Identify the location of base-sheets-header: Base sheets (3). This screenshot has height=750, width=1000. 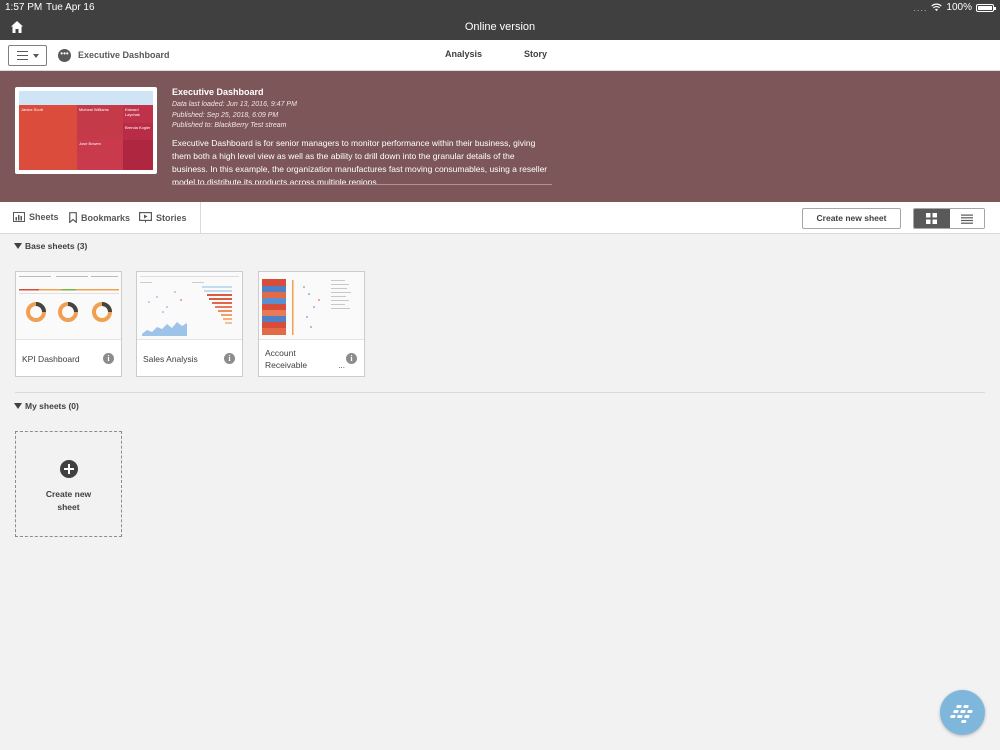
(50, 246).